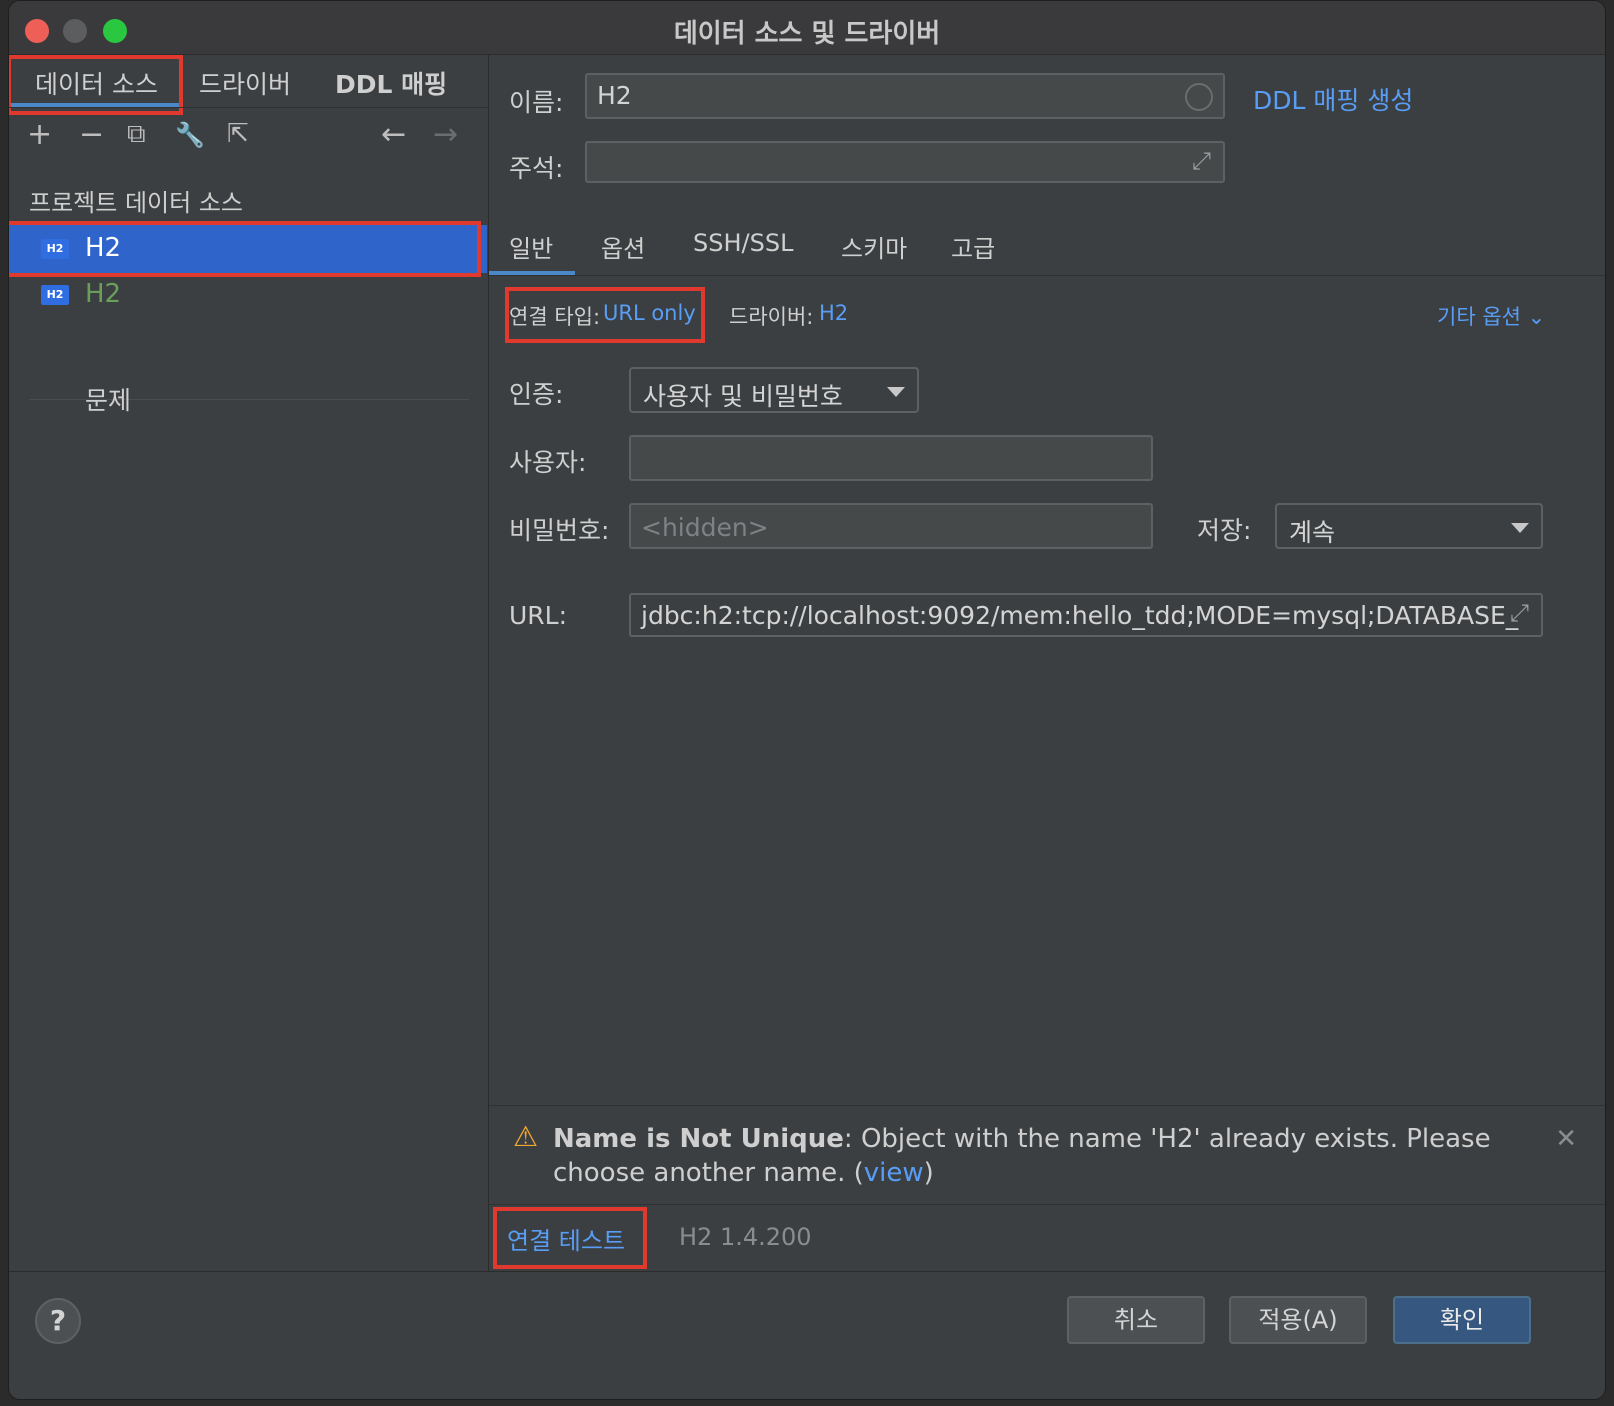 This screenshot has height=1406, width=1614. I want to click on warning-title: Name is Not Unique, so click(698, 1139).